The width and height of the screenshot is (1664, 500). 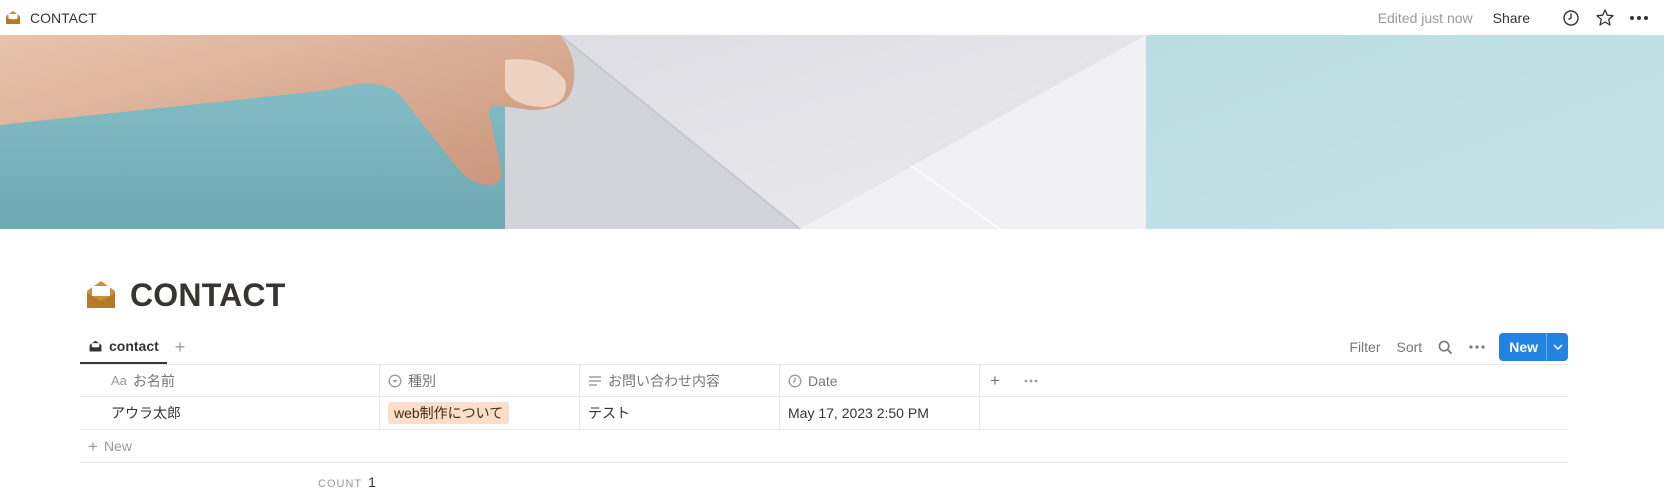 I want to click on add-row-button: + New, so click(x=824, y=446).